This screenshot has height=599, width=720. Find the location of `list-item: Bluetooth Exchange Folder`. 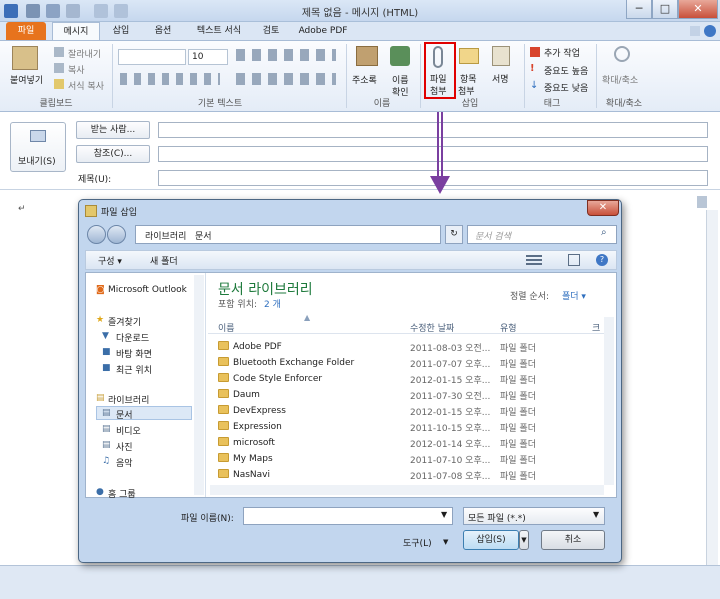

list-item: Bluetooth Exchange Folder is located at coordinates (286, 362).